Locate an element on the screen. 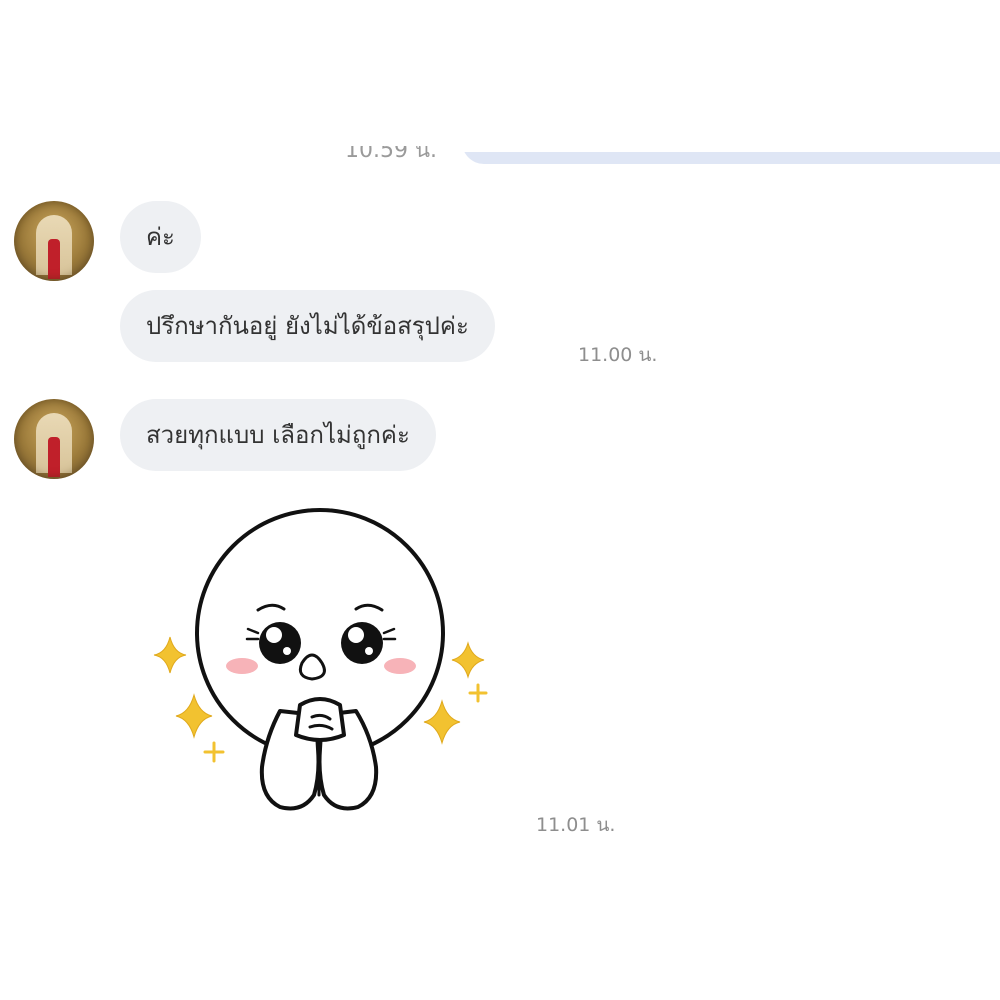 Image resolution: width=1000 pixels, height=1000 pixels. chat-scroll-edge is located at coordinates (650, 76).